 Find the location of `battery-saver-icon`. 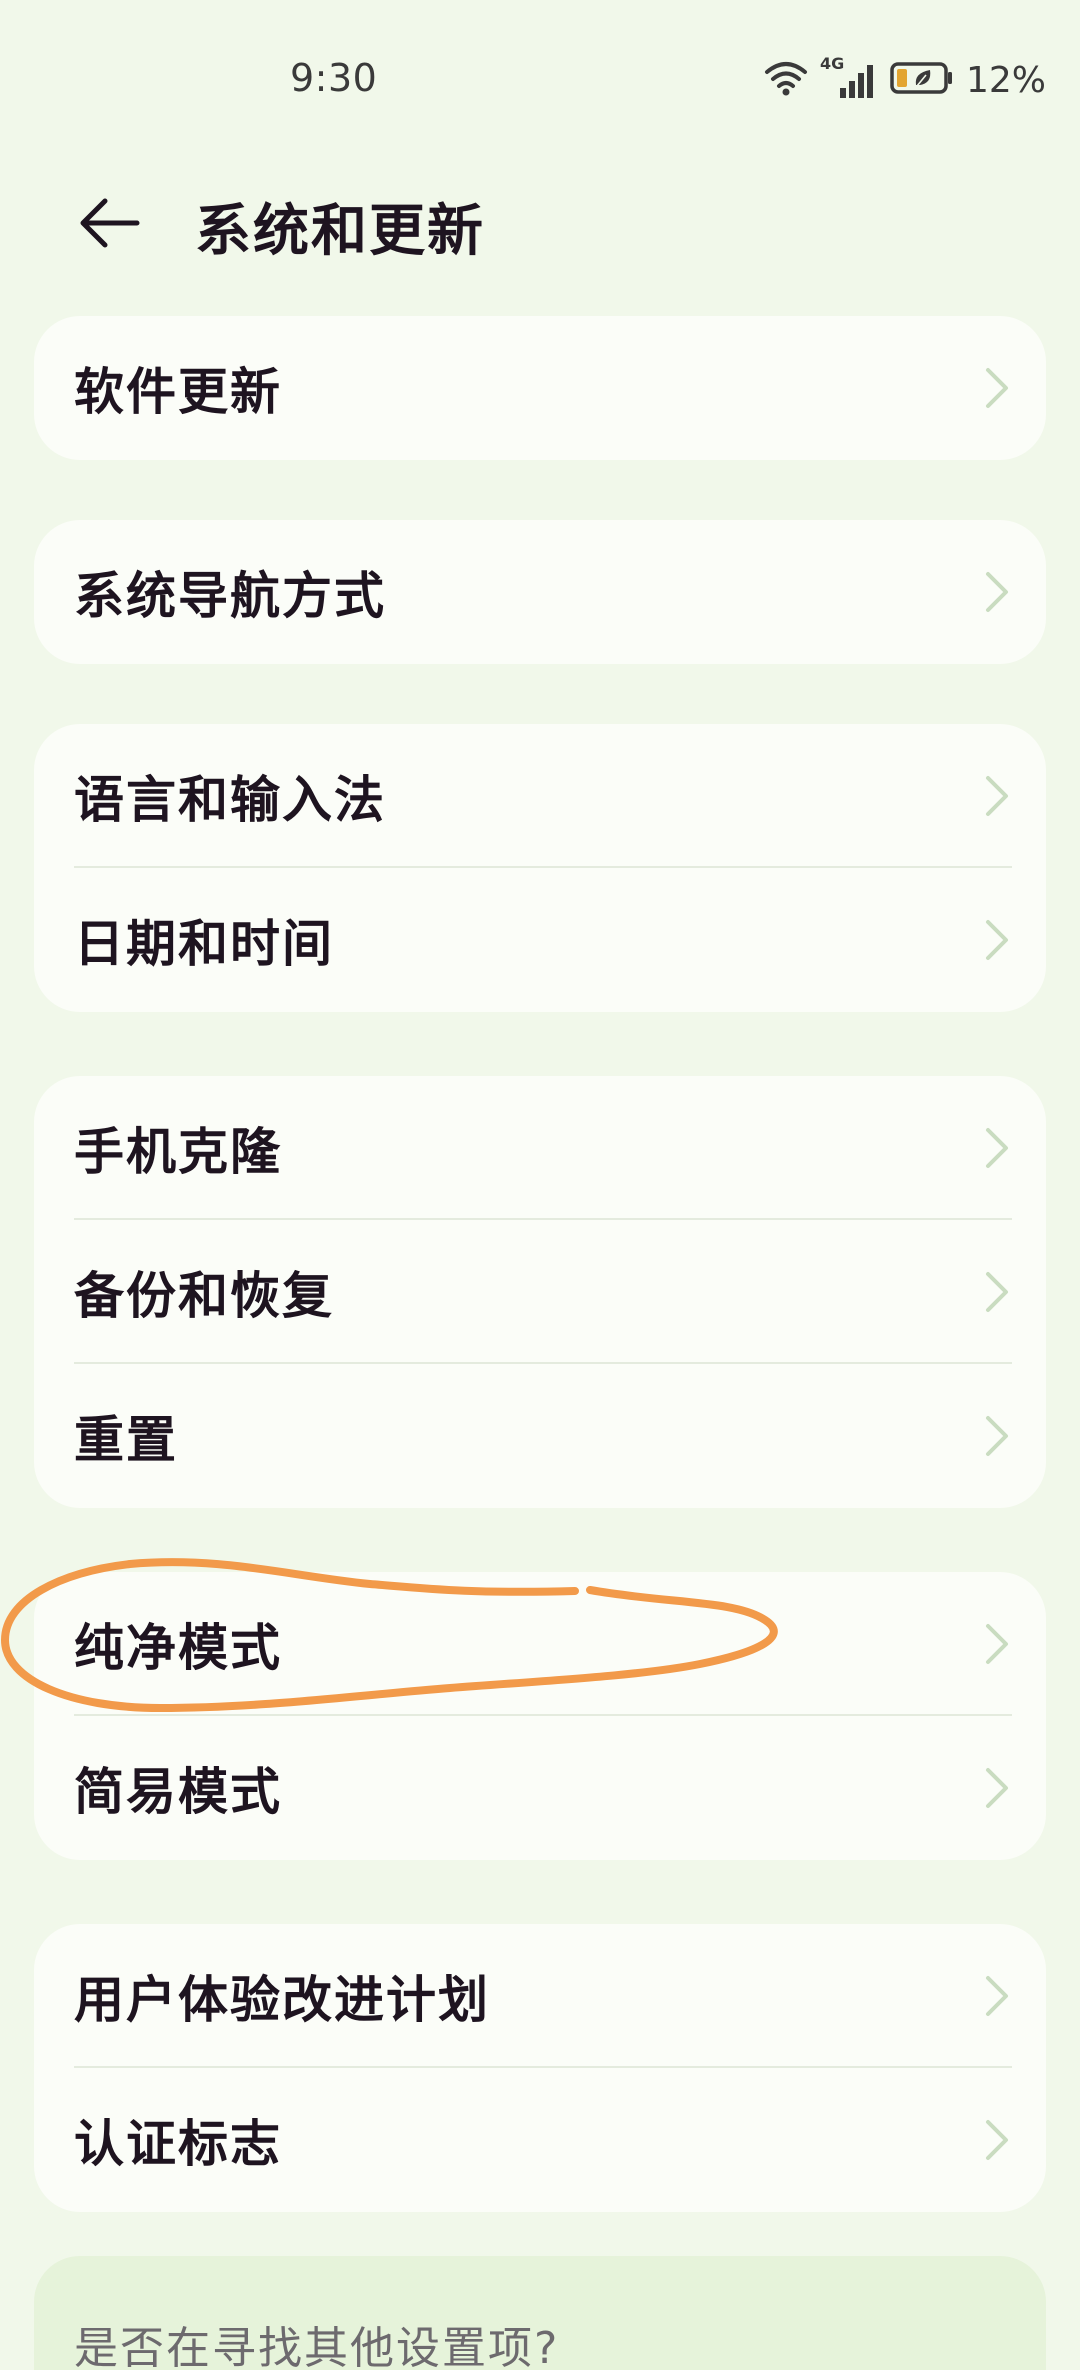

battery-saver-icon is located at coordinates (922, 80).